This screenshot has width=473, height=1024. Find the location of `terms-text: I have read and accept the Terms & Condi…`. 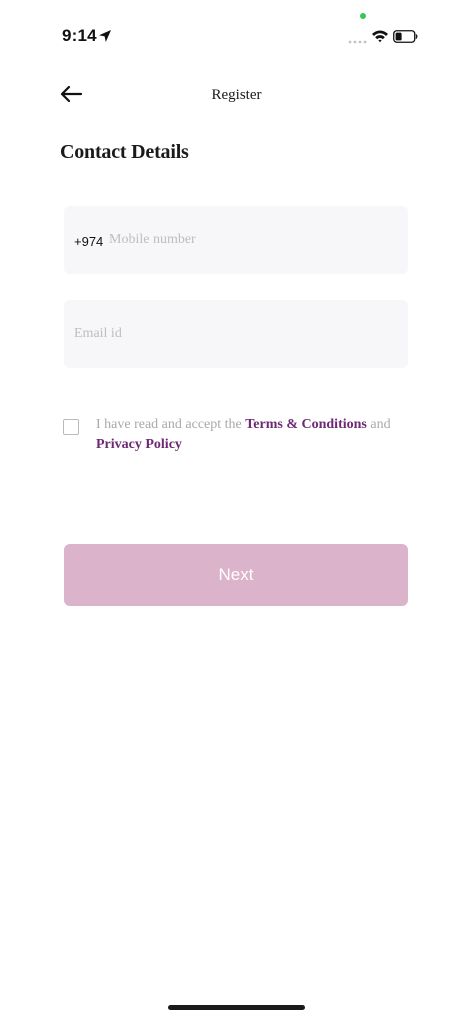

terms-text: I have read and accept the Terms & Condi… is located at coordinates (246, 435).